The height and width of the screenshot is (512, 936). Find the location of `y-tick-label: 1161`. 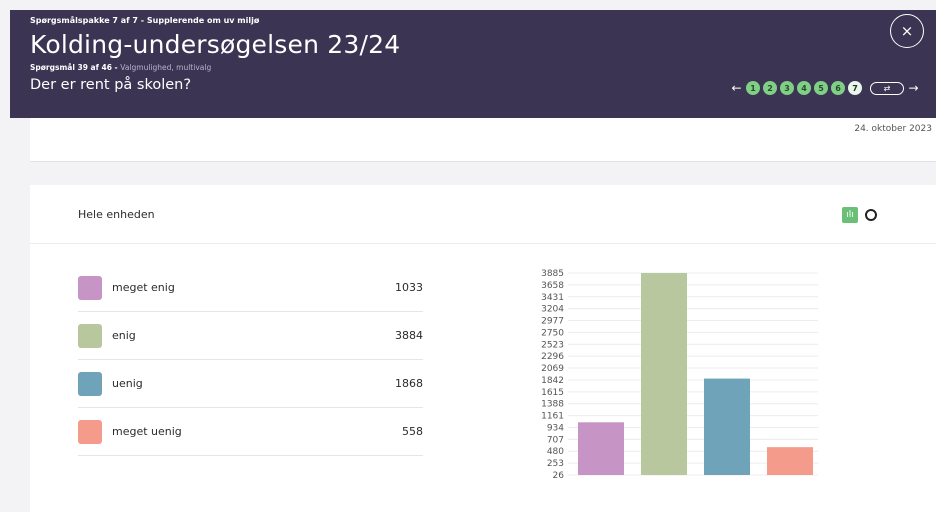

y-tick-label: 1161 is located at coordinates (552, 417).